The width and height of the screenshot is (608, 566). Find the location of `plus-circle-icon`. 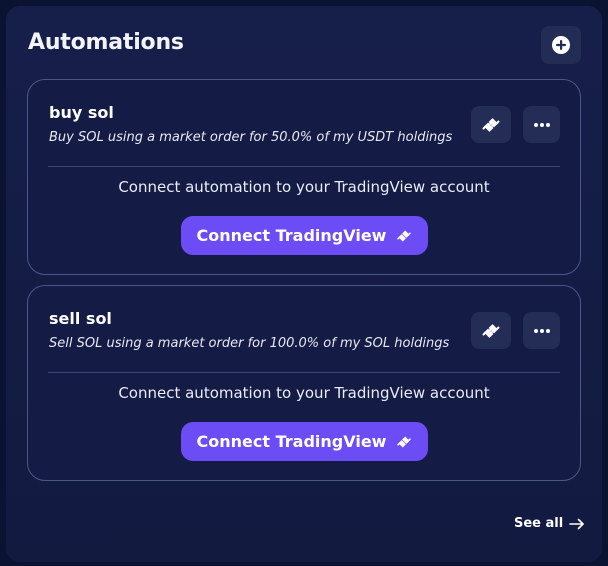

plus-circle-icon is located at coordinates (561, 45).